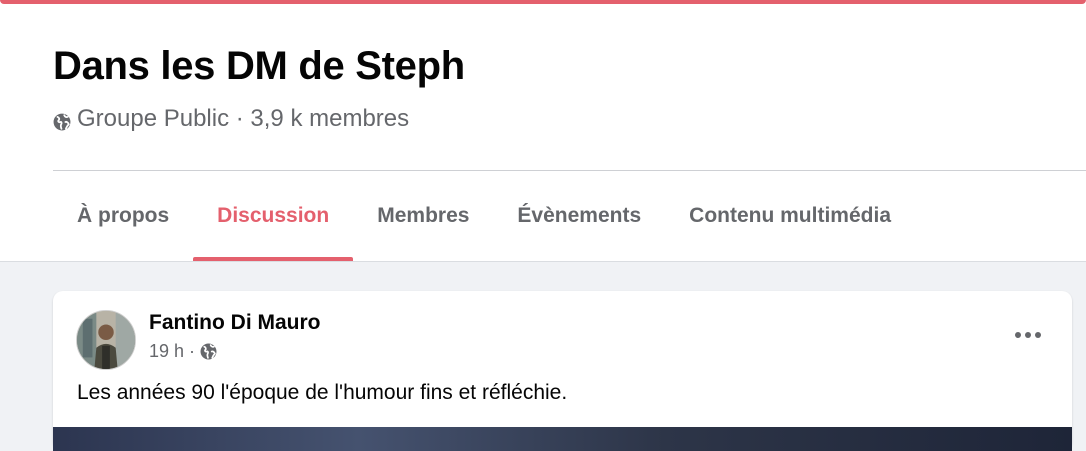 The width and height of the screenshot is (1086, 451). Describe the element at coordinates (543, 2) in the screenshot. I see `top-accent-bar` at that location.